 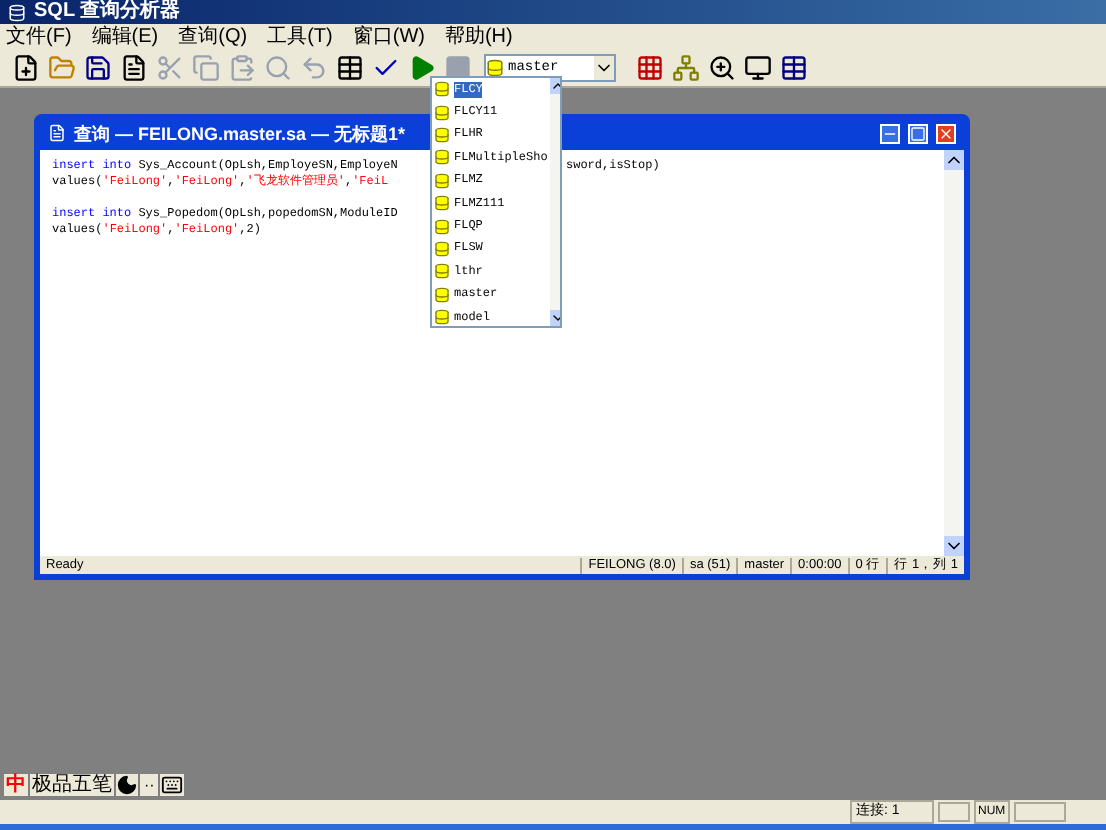 What do you see at coordinates (954, 546) in the screenshot?
I see `scroll-down-icon` at bounding box center [954, 546].